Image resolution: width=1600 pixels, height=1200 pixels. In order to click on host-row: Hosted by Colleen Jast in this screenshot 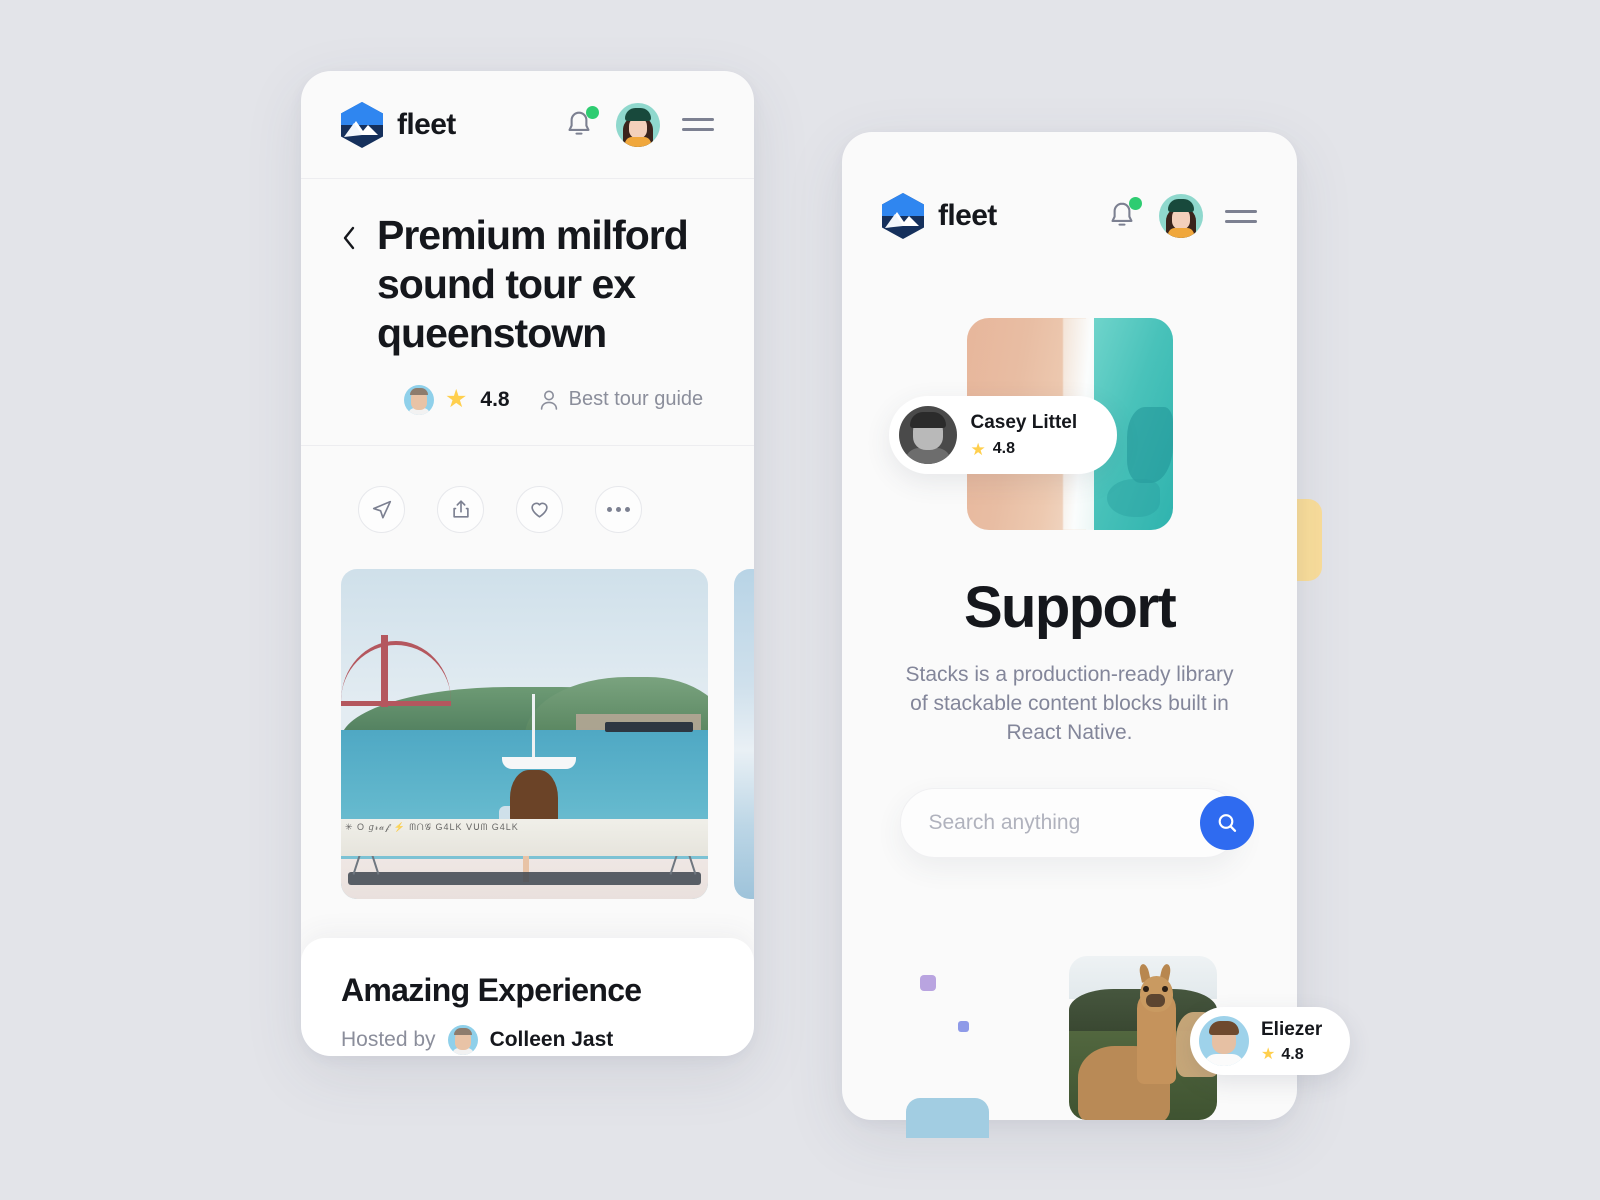, I will do `click(527, 1040)`.